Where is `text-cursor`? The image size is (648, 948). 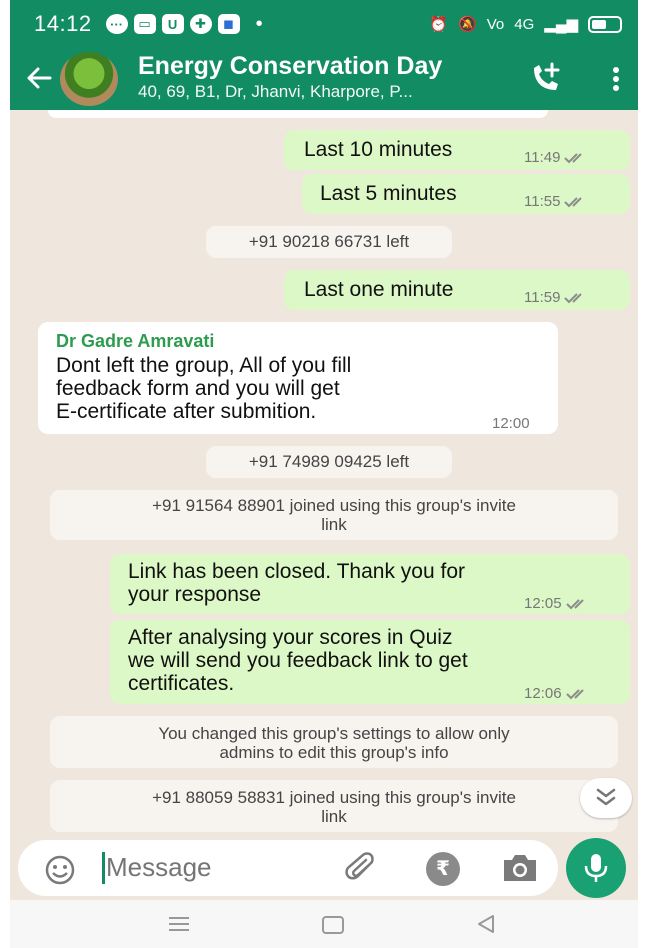 text-cursor is located at coordinates (103, 868).